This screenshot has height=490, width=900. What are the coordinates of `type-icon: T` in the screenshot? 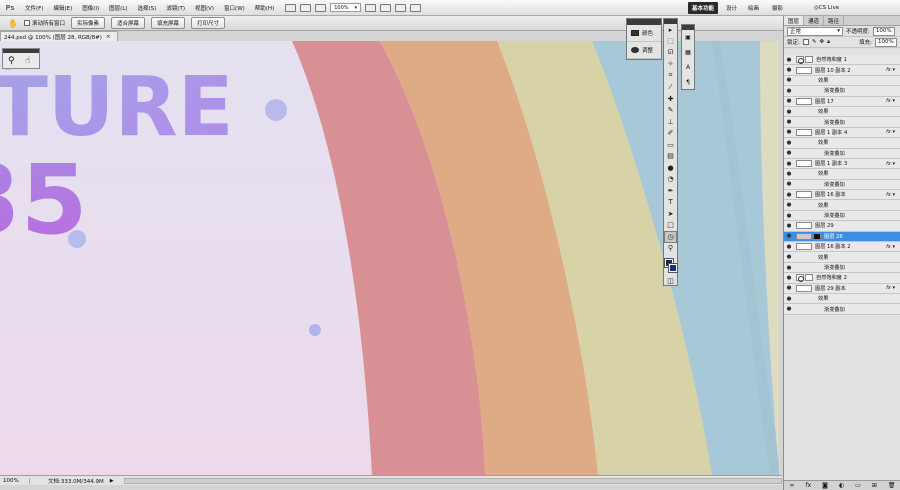 It's located at (670, 203).